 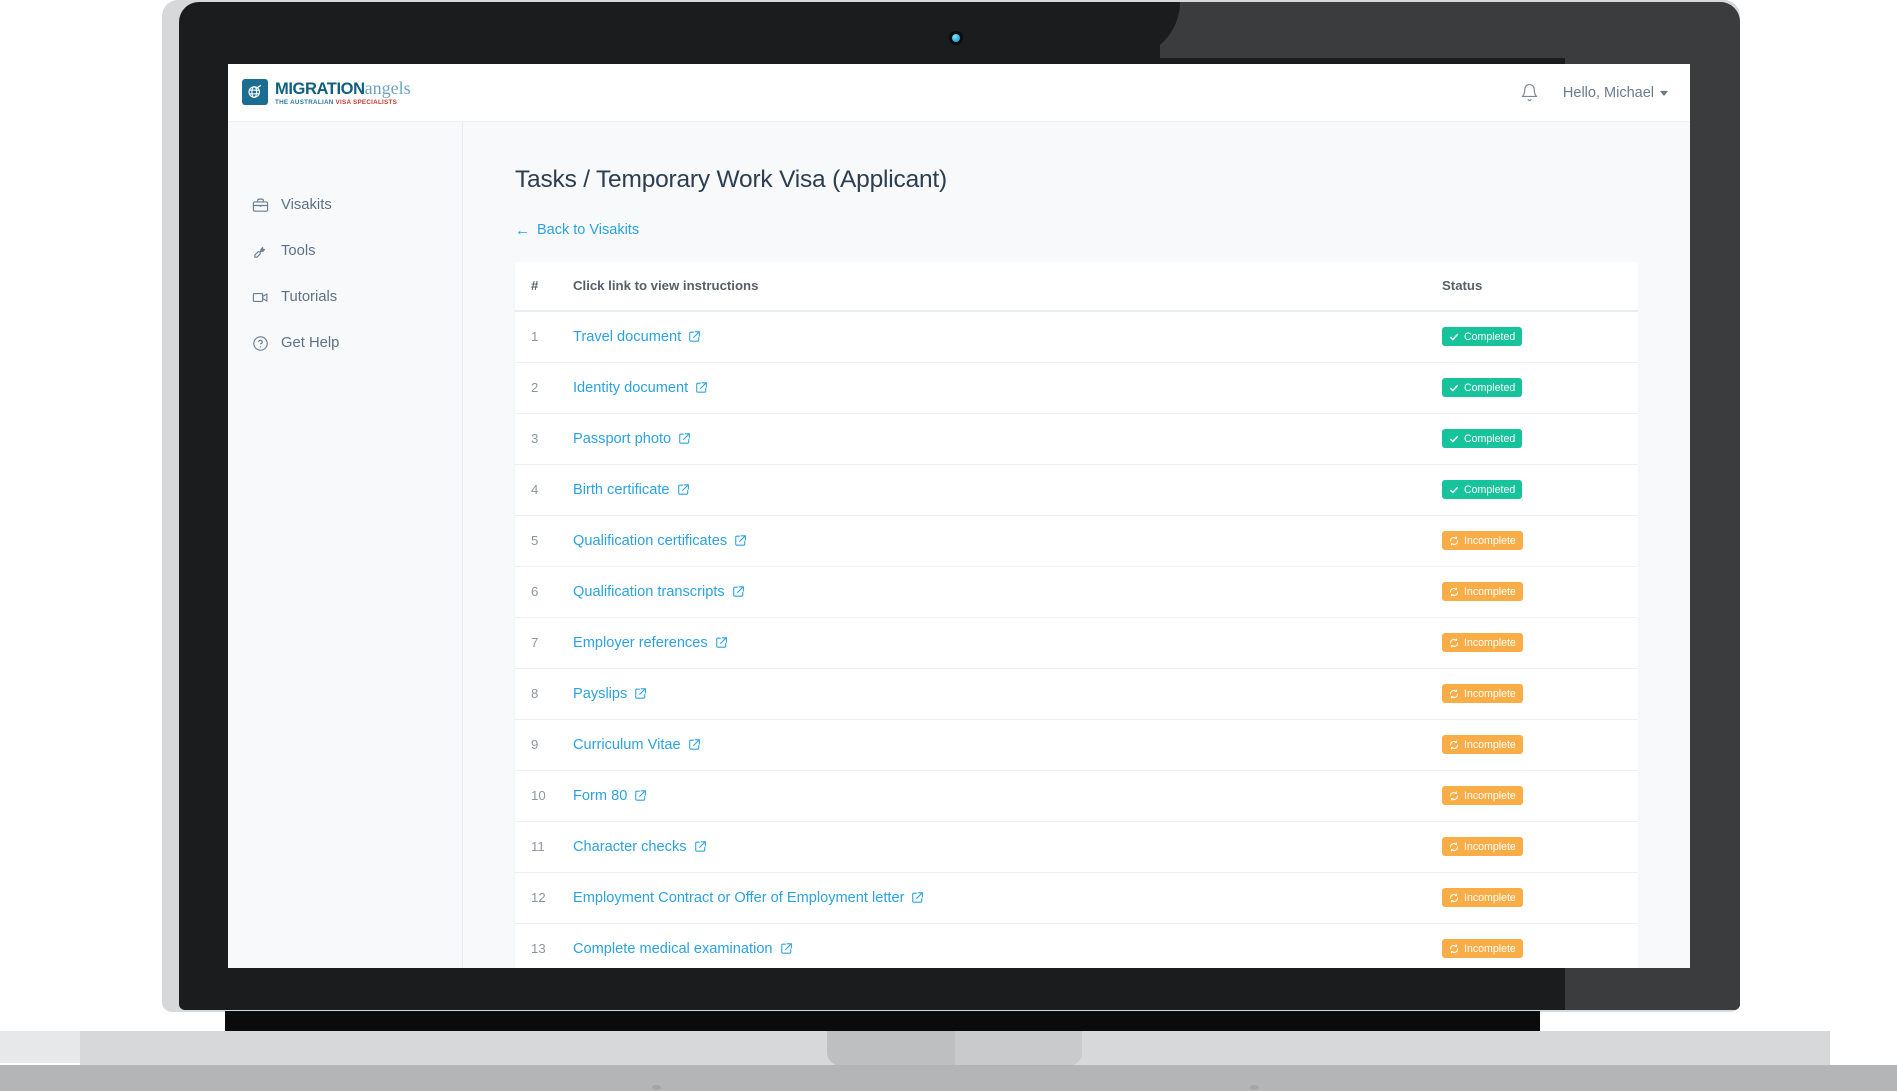 What do you see at coordinates (1007, 643) in the screenshot?
I see `row-name-cell: Employer references` at bounding box center [1007, 643].